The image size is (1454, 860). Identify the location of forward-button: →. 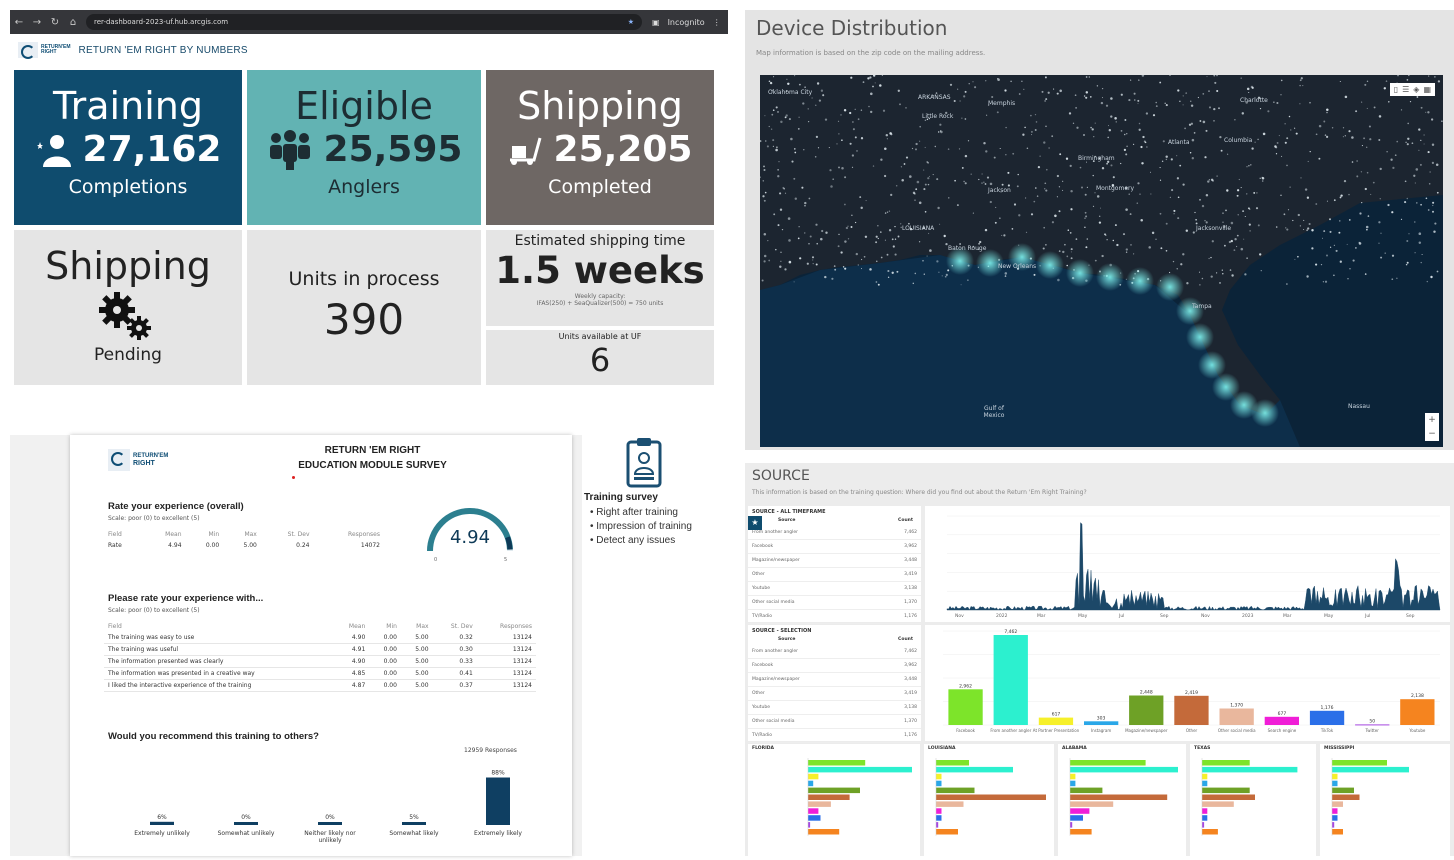
(37, 22).